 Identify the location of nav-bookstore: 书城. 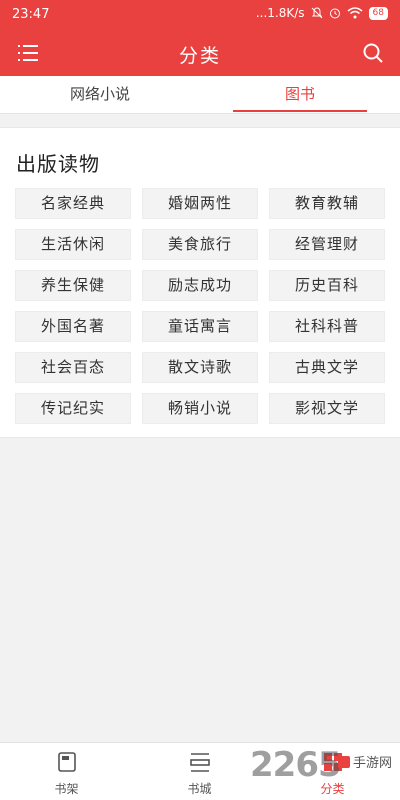
(199, 771).